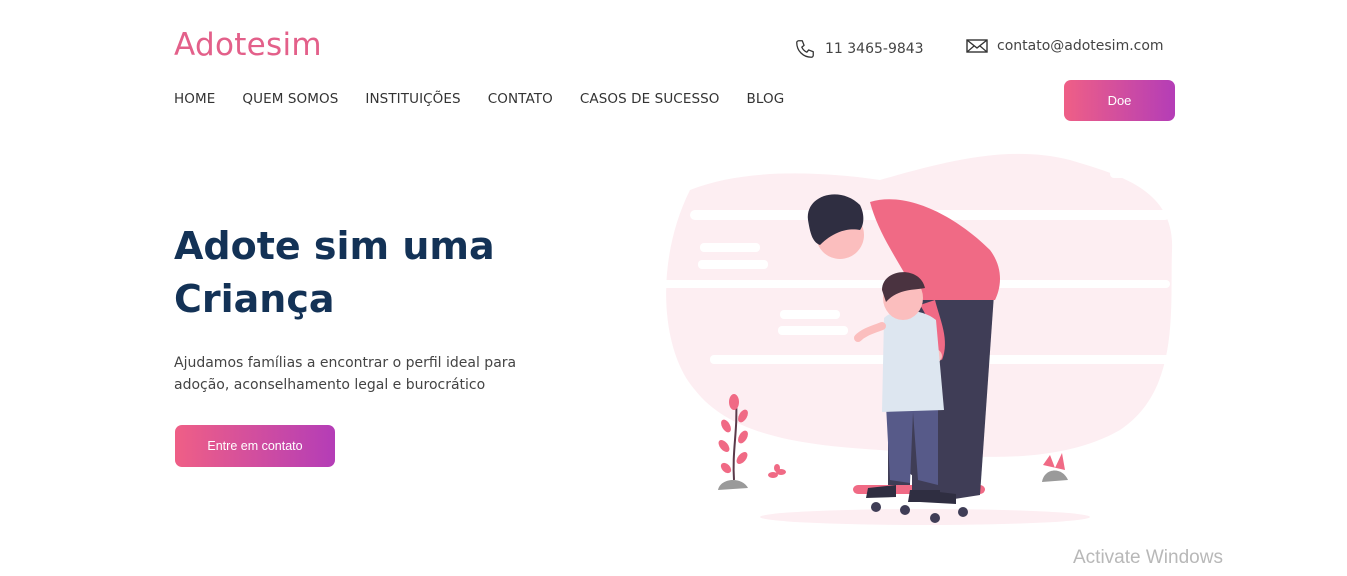 This screenshot has width=1347, height=576. Describe the element at coordinates (194, 99) in the screenshot. I see `nav-item-home: HOME` at that location.